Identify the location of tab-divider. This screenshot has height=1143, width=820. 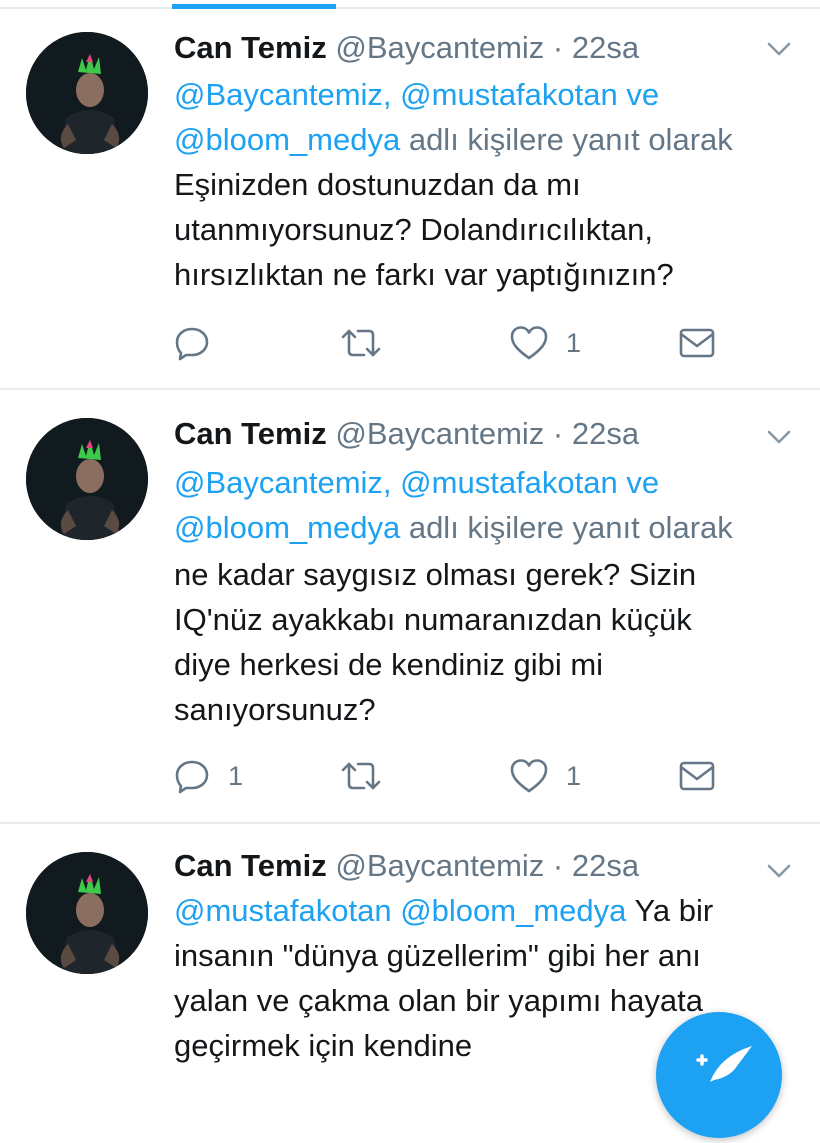
(410, 8).